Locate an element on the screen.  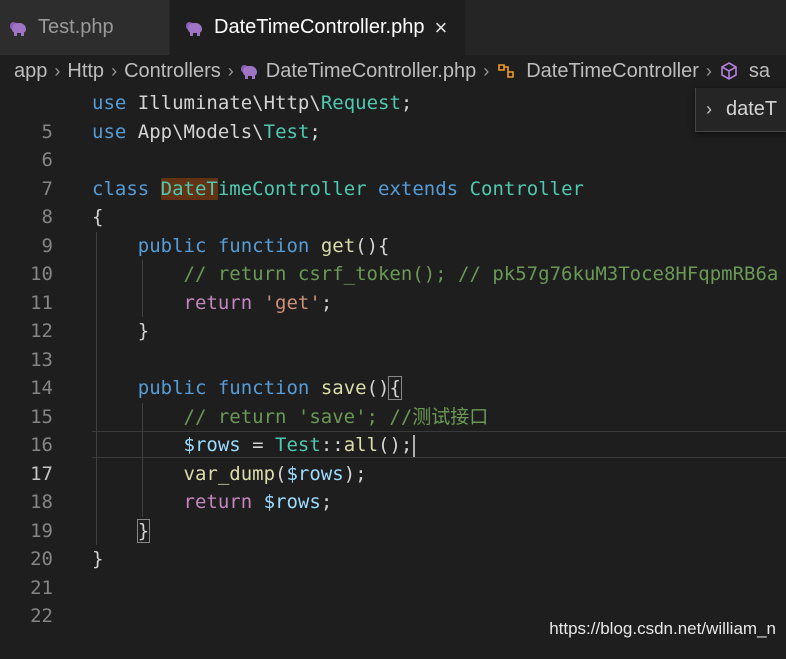
matching-bracket: } is located at coordinates (143, 530).